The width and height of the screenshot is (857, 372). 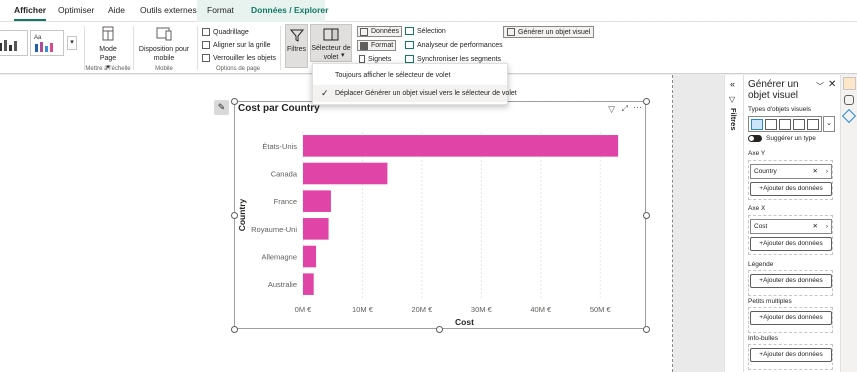 What do you see at coordinates (285, 201) in the screenshot?
I see `y-tick-label: France` at bounding box center [285, 201].